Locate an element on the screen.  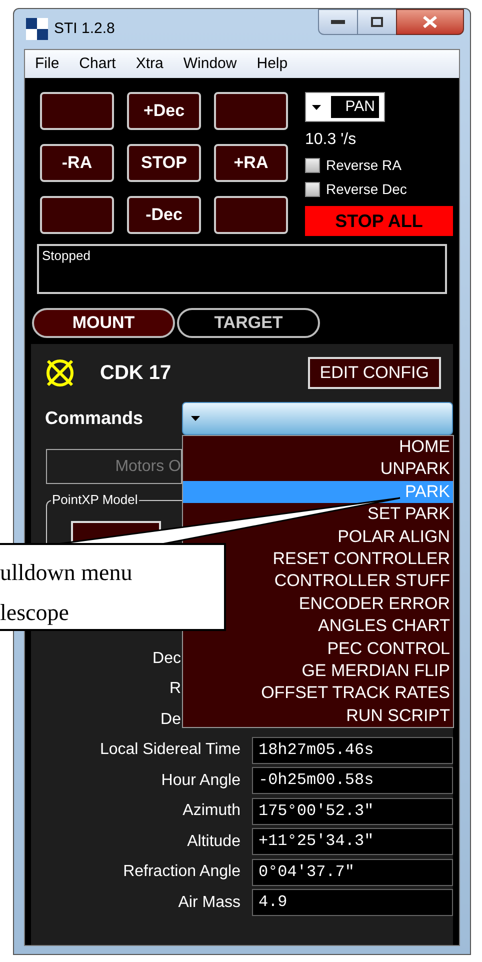
maximize-icon is located at coordinates (377, 22).